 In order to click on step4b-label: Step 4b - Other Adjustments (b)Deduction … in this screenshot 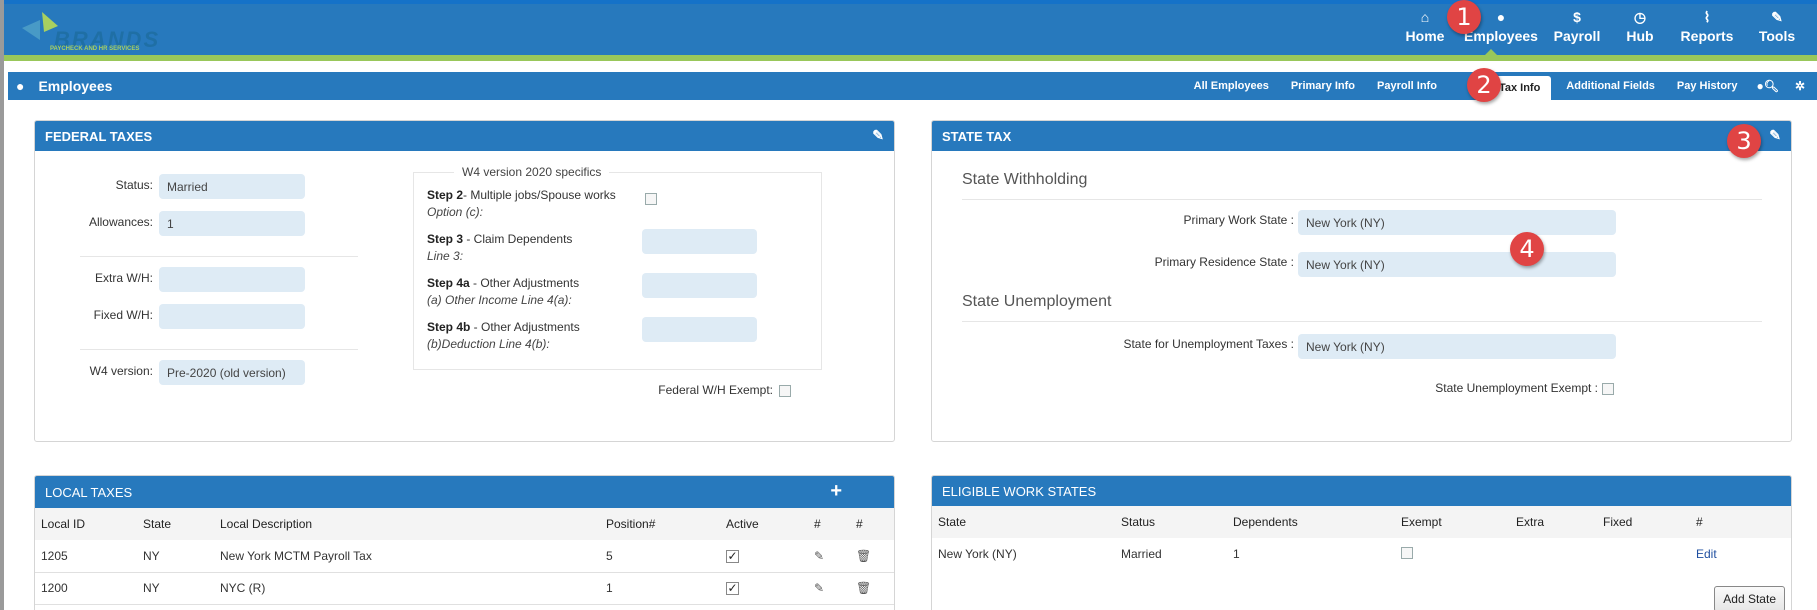, I will do `click(503, 335)`.